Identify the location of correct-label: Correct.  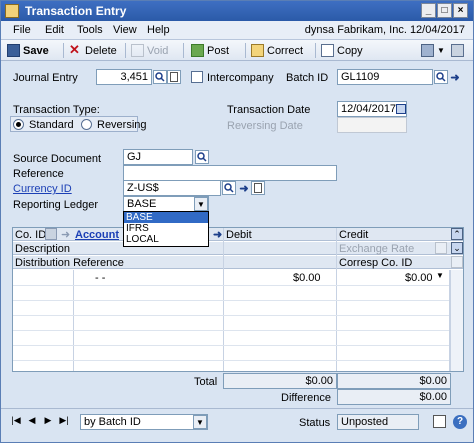
(285, 50).